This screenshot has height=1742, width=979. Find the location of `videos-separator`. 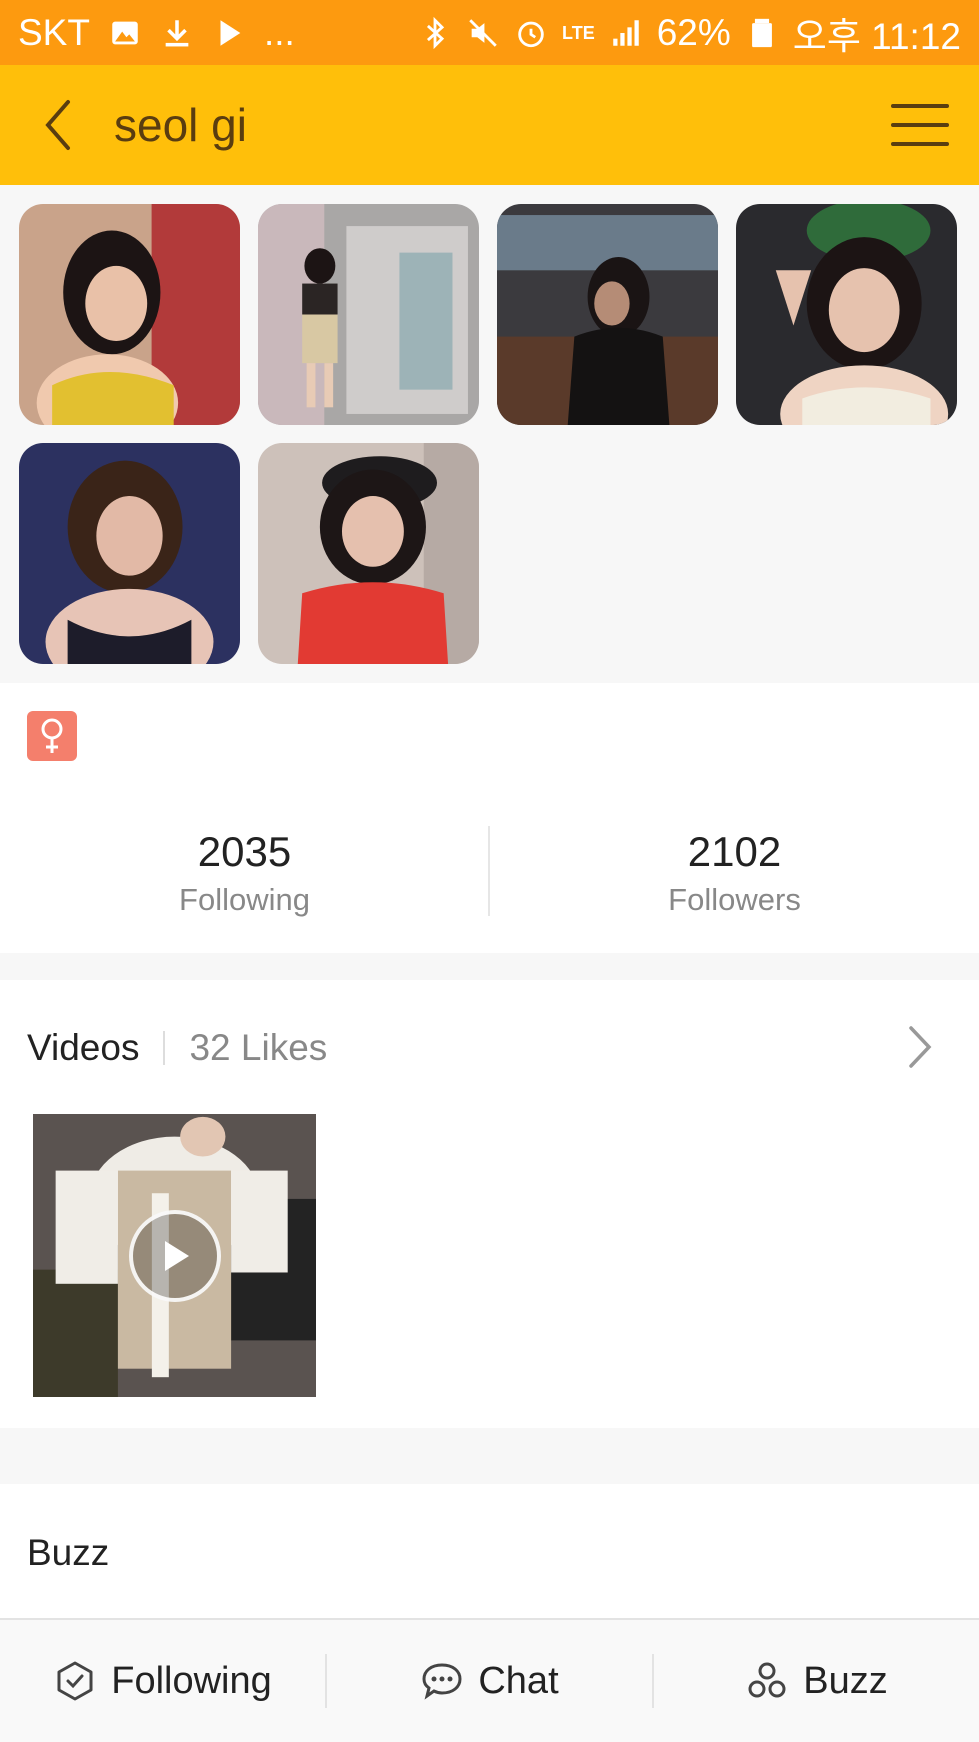

videos-separator is located at coordinates (164, 1048).